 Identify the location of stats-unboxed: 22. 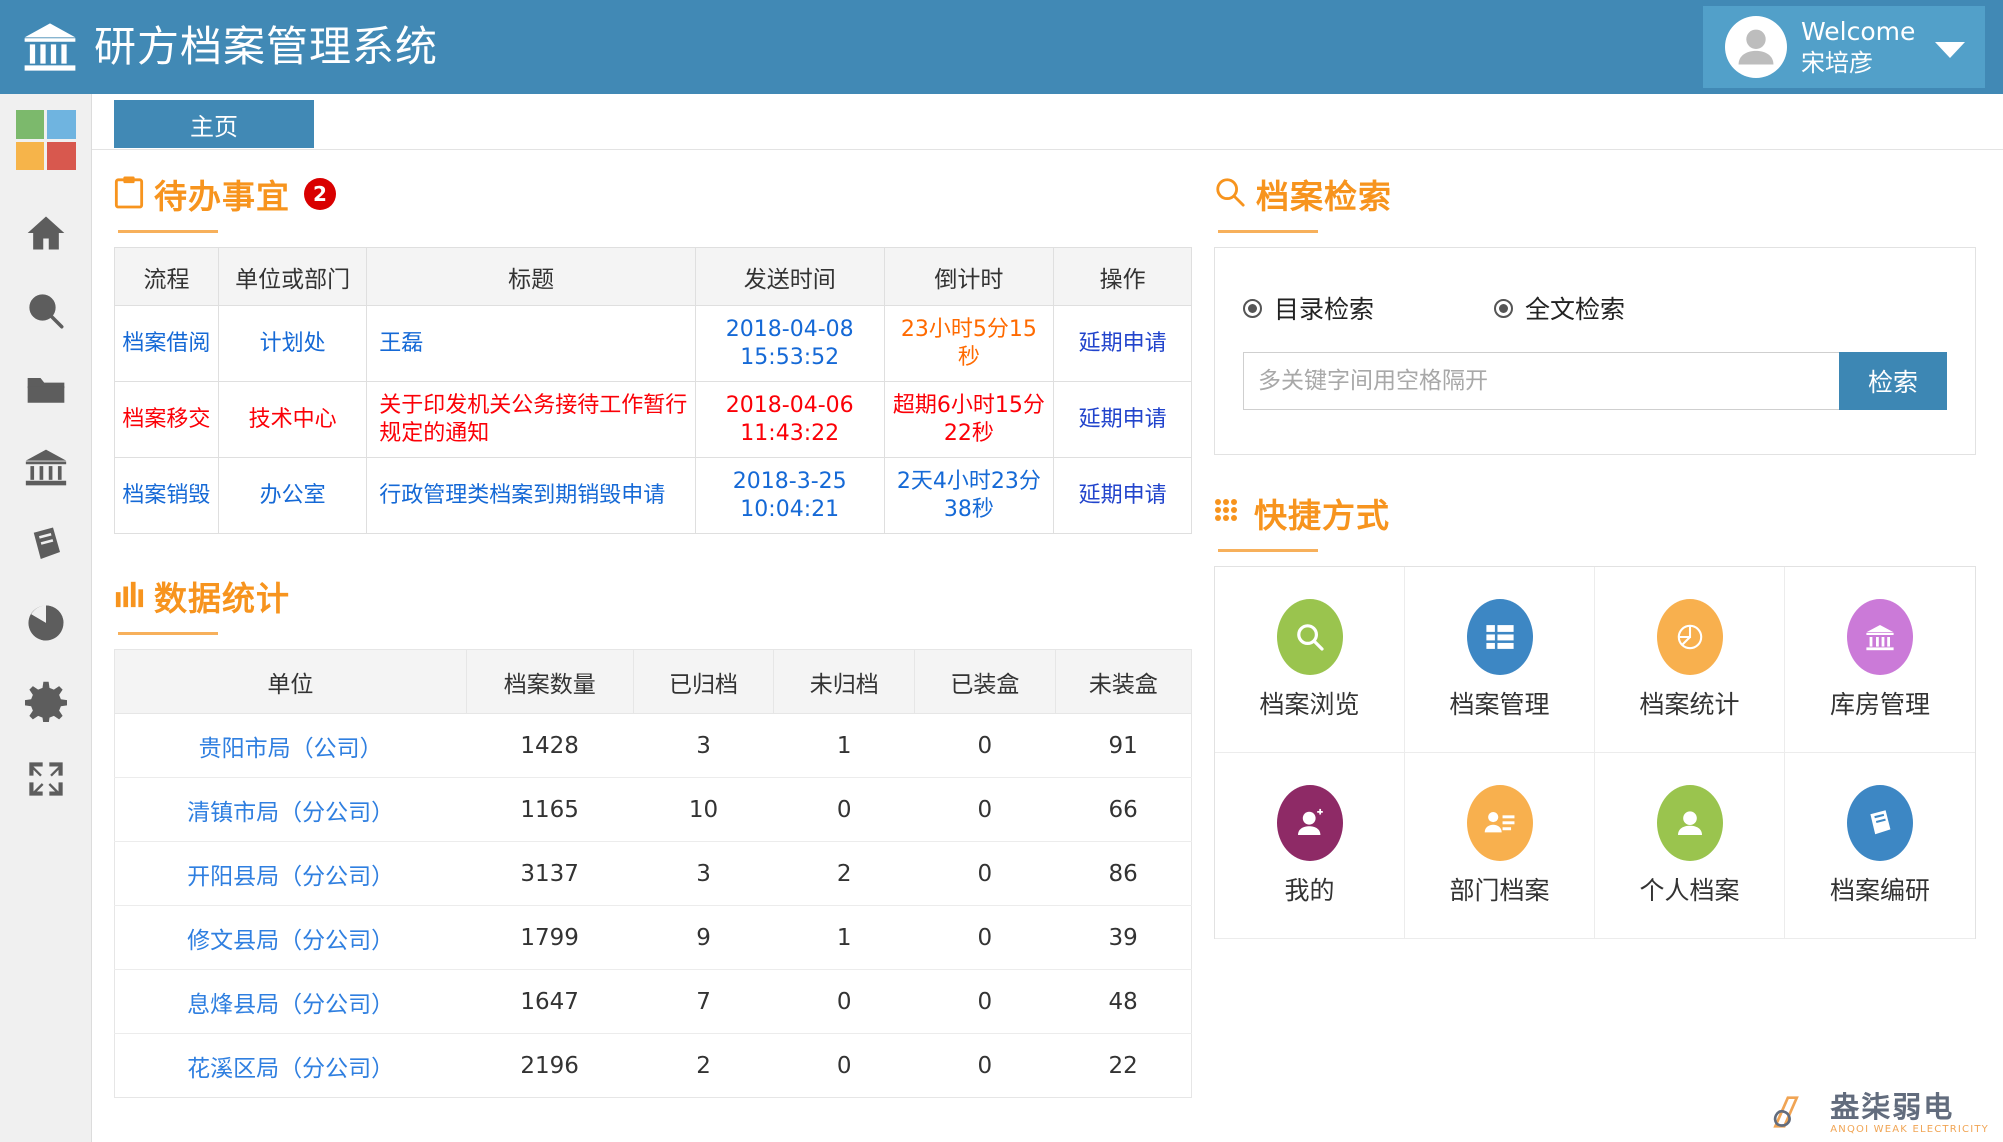
(1123, 1065).